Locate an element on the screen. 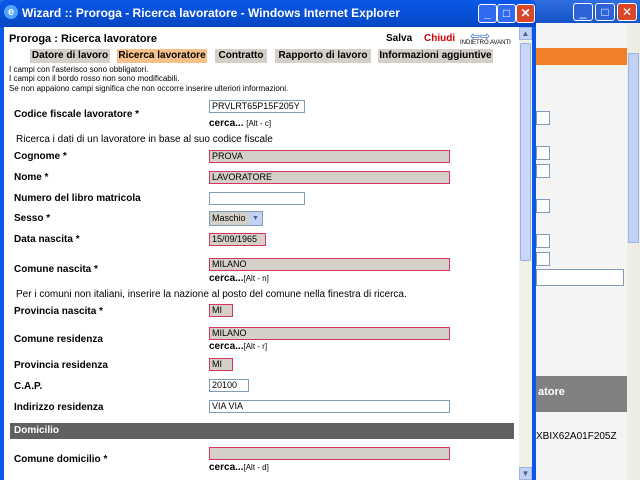  provincia-residenza-label: Provincia residenza is located at coordinates (61, 365).